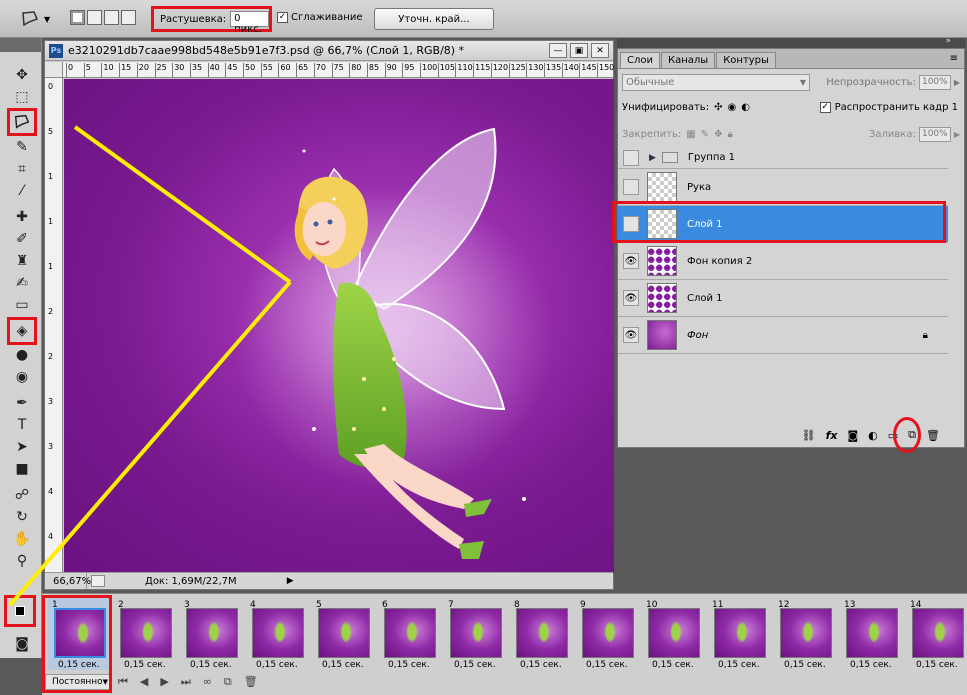  I want to click on history-brush-tool-icon: ✍, so click(22, 283).